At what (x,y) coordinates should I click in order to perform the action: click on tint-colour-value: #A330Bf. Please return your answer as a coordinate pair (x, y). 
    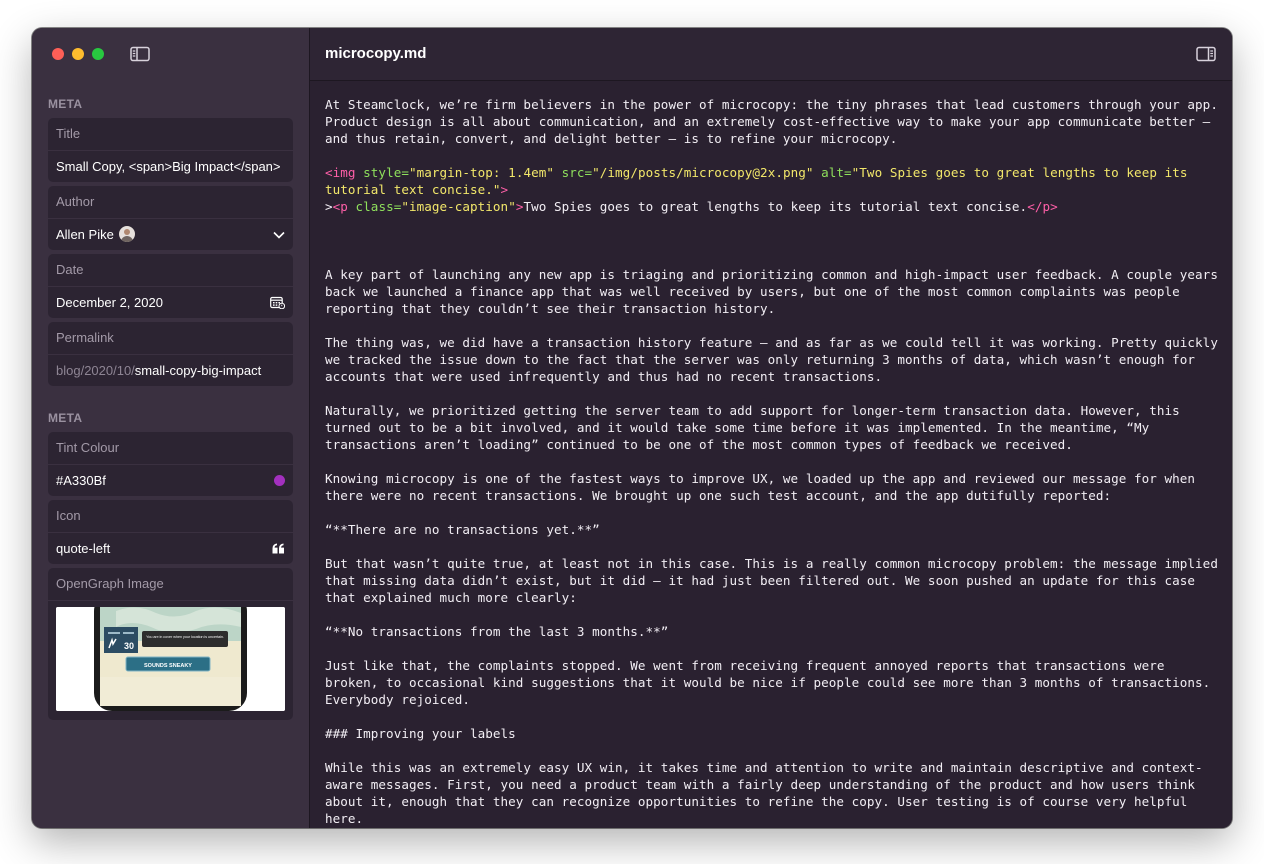
    Looking at the image, I should click on (81, 480).